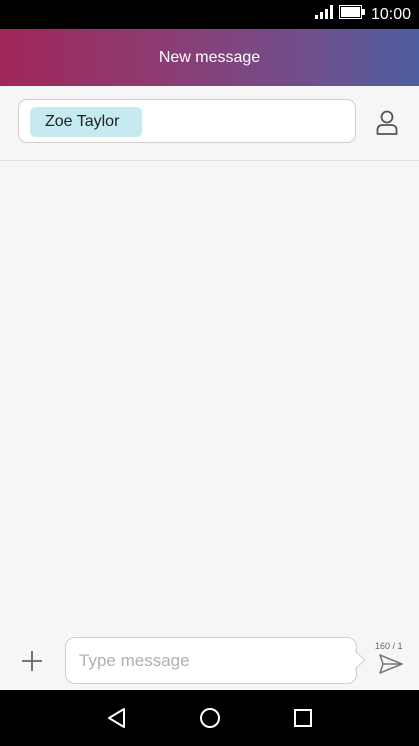  What do you see at coordinates (389, 646) in the screenshot?
I see `character-counter: 160 / 1` at bounding box center [389, 646].